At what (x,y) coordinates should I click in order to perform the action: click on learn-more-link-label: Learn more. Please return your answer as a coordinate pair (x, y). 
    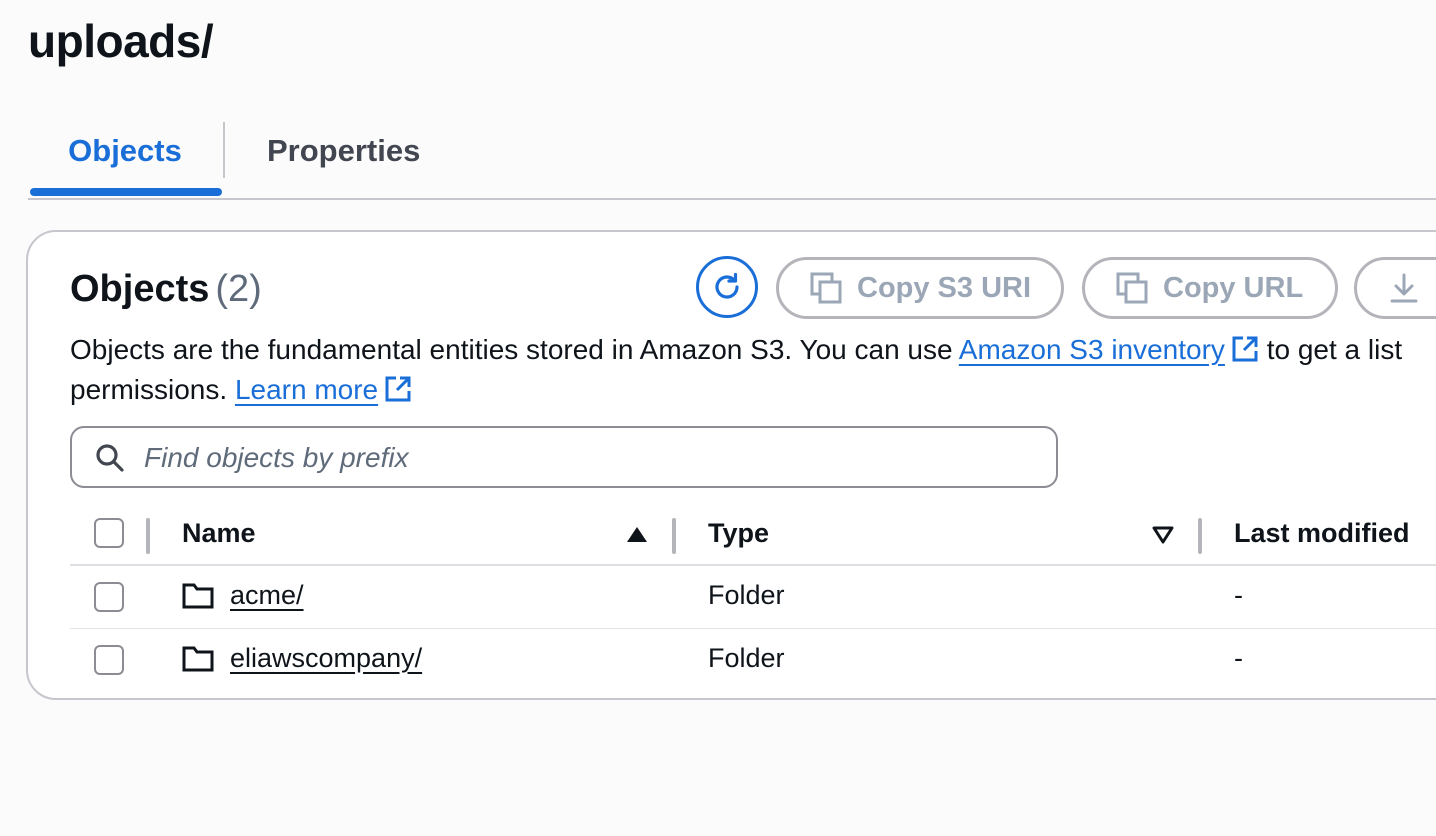
    Looking at the image, I should click on (306, 389).